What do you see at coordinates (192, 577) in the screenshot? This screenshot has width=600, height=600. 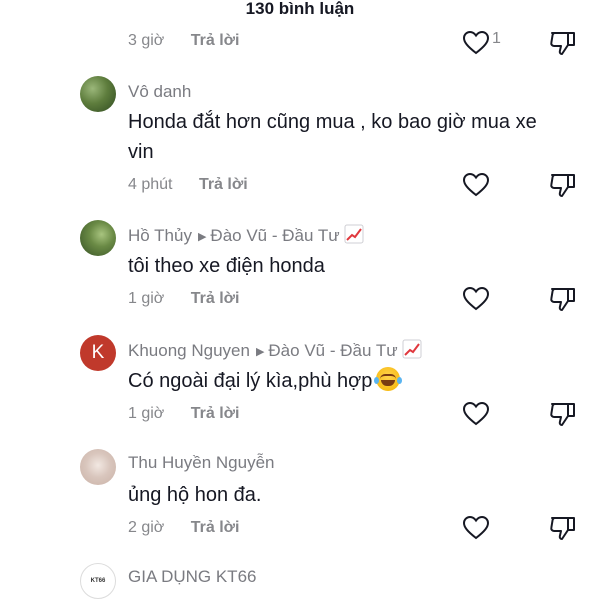 I see `commenter-name: GIA DỤNG KT66` at bounding box center [192, 577].